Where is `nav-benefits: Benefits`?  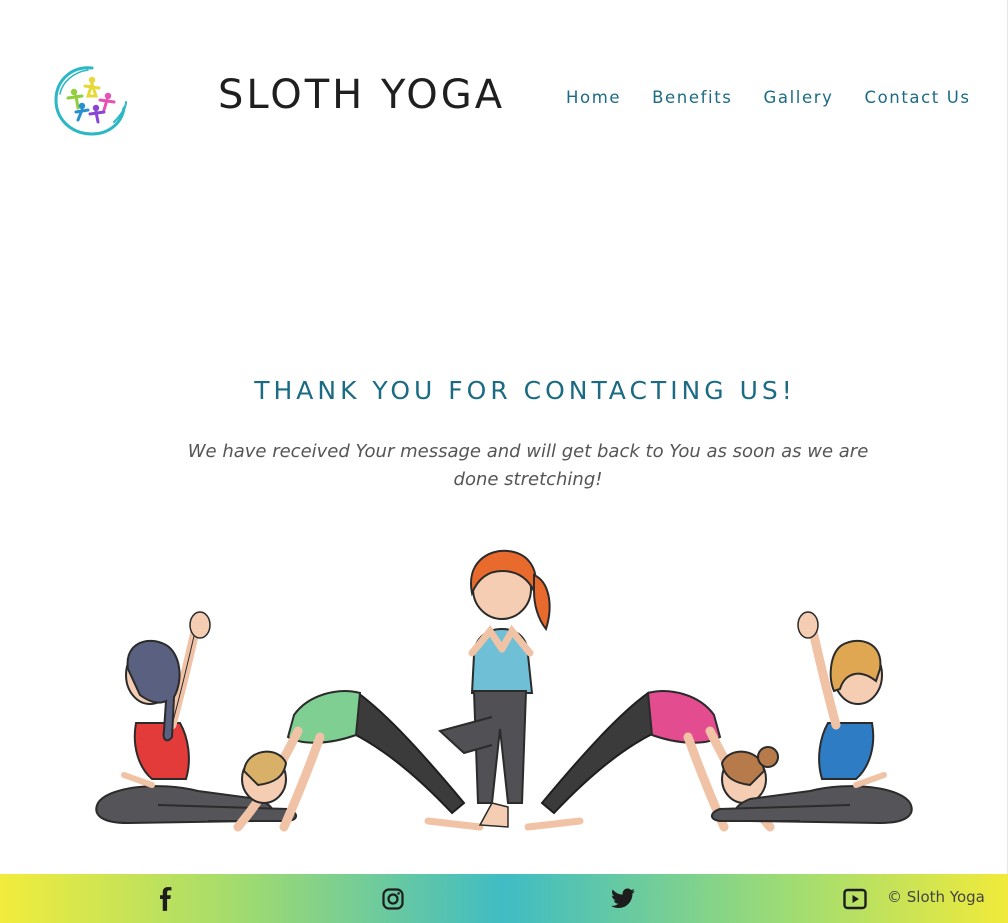 nav-benefits: Benefits is located at coordinates (692, 97).